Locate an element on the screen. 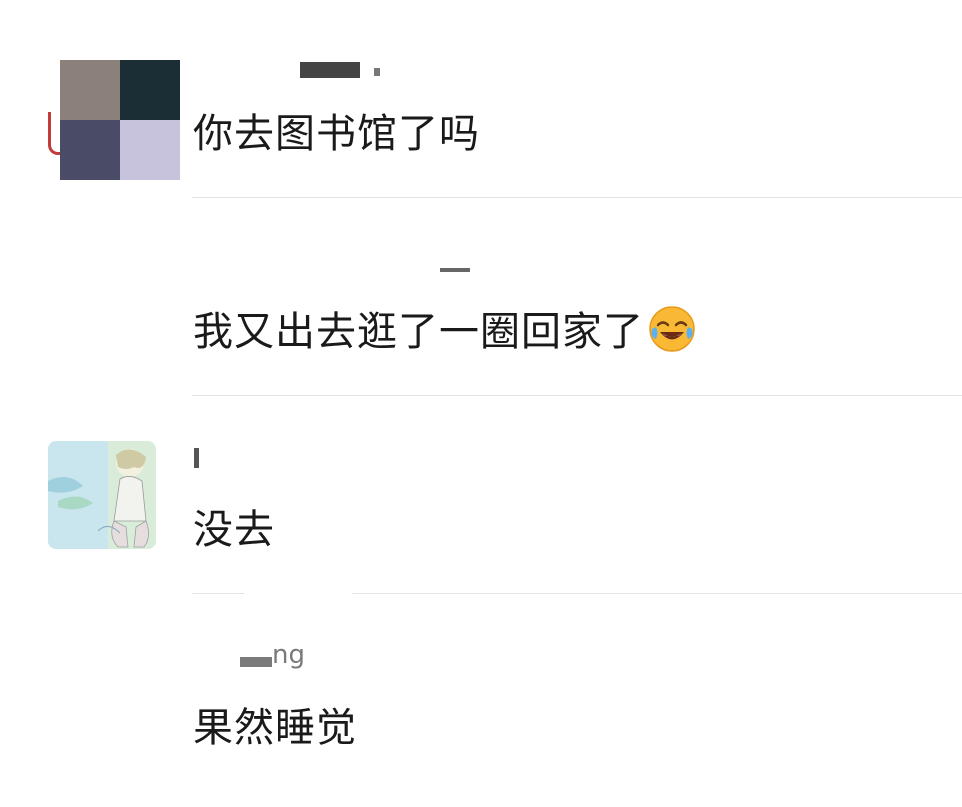 This screenshot has width=962, height=807. comment-username: ng is located at coordinates (288, 655).